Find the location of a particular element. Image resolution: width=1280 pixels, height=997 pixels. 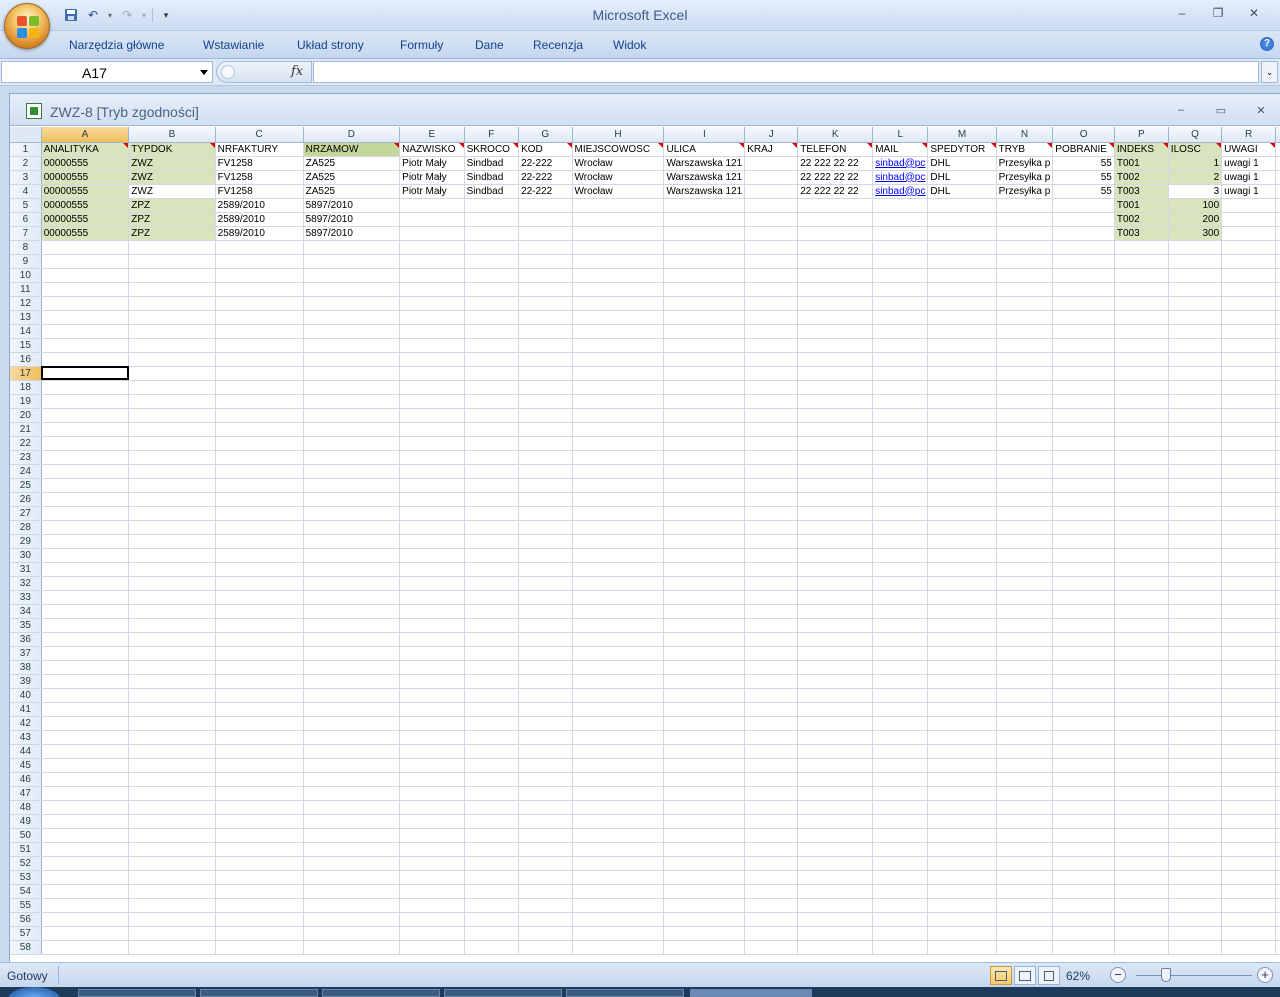

taskbar-item is located at coordinates (503, 993).